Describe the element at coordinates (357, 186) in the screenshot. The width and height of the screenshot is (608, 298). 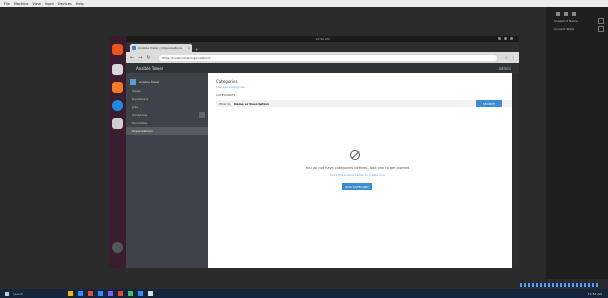
I see `add-category-button: ADD CATEGORY` at that location.